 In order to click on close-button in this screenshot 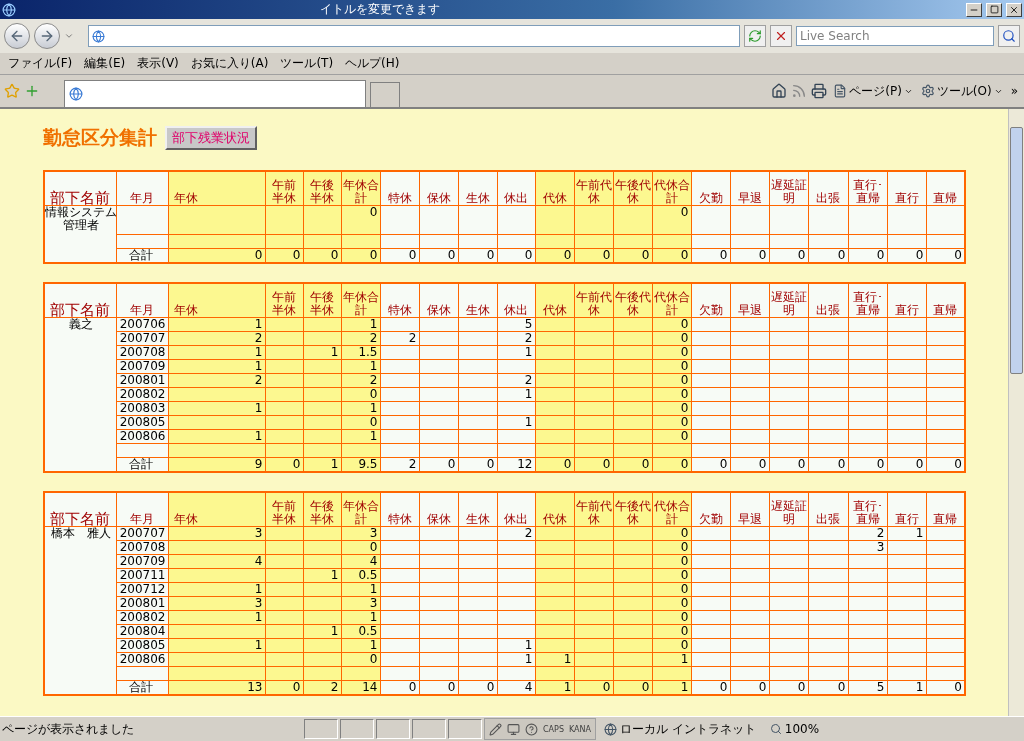, I will do `click(1014, 9)`.